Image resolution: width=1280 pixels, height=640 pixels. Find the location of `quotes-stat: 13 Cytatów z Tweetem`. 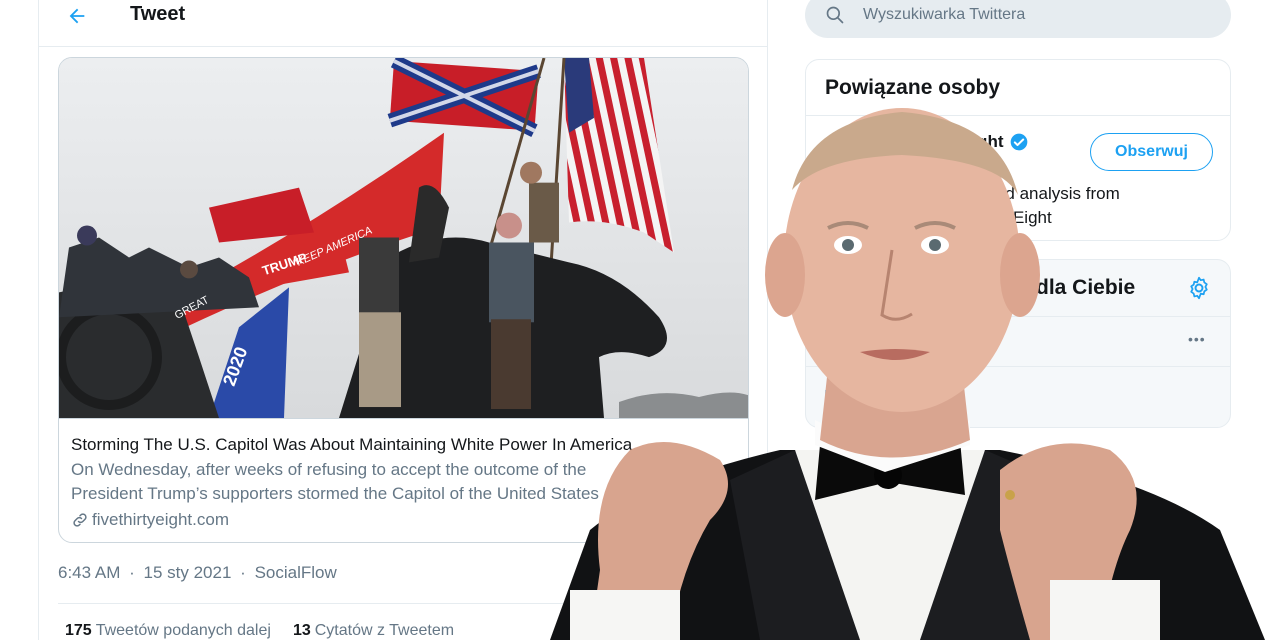

quotes-stat: 13 Cytatów z Tweetem is located at coordinates (373, 631).